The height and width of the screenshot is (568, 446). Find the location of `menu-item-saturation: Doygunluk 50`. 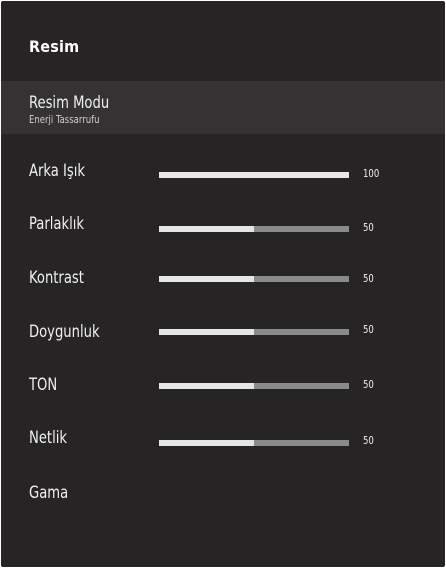

menu-item-saturation: Doygunluk 50 is located at coordinates (223, 332).